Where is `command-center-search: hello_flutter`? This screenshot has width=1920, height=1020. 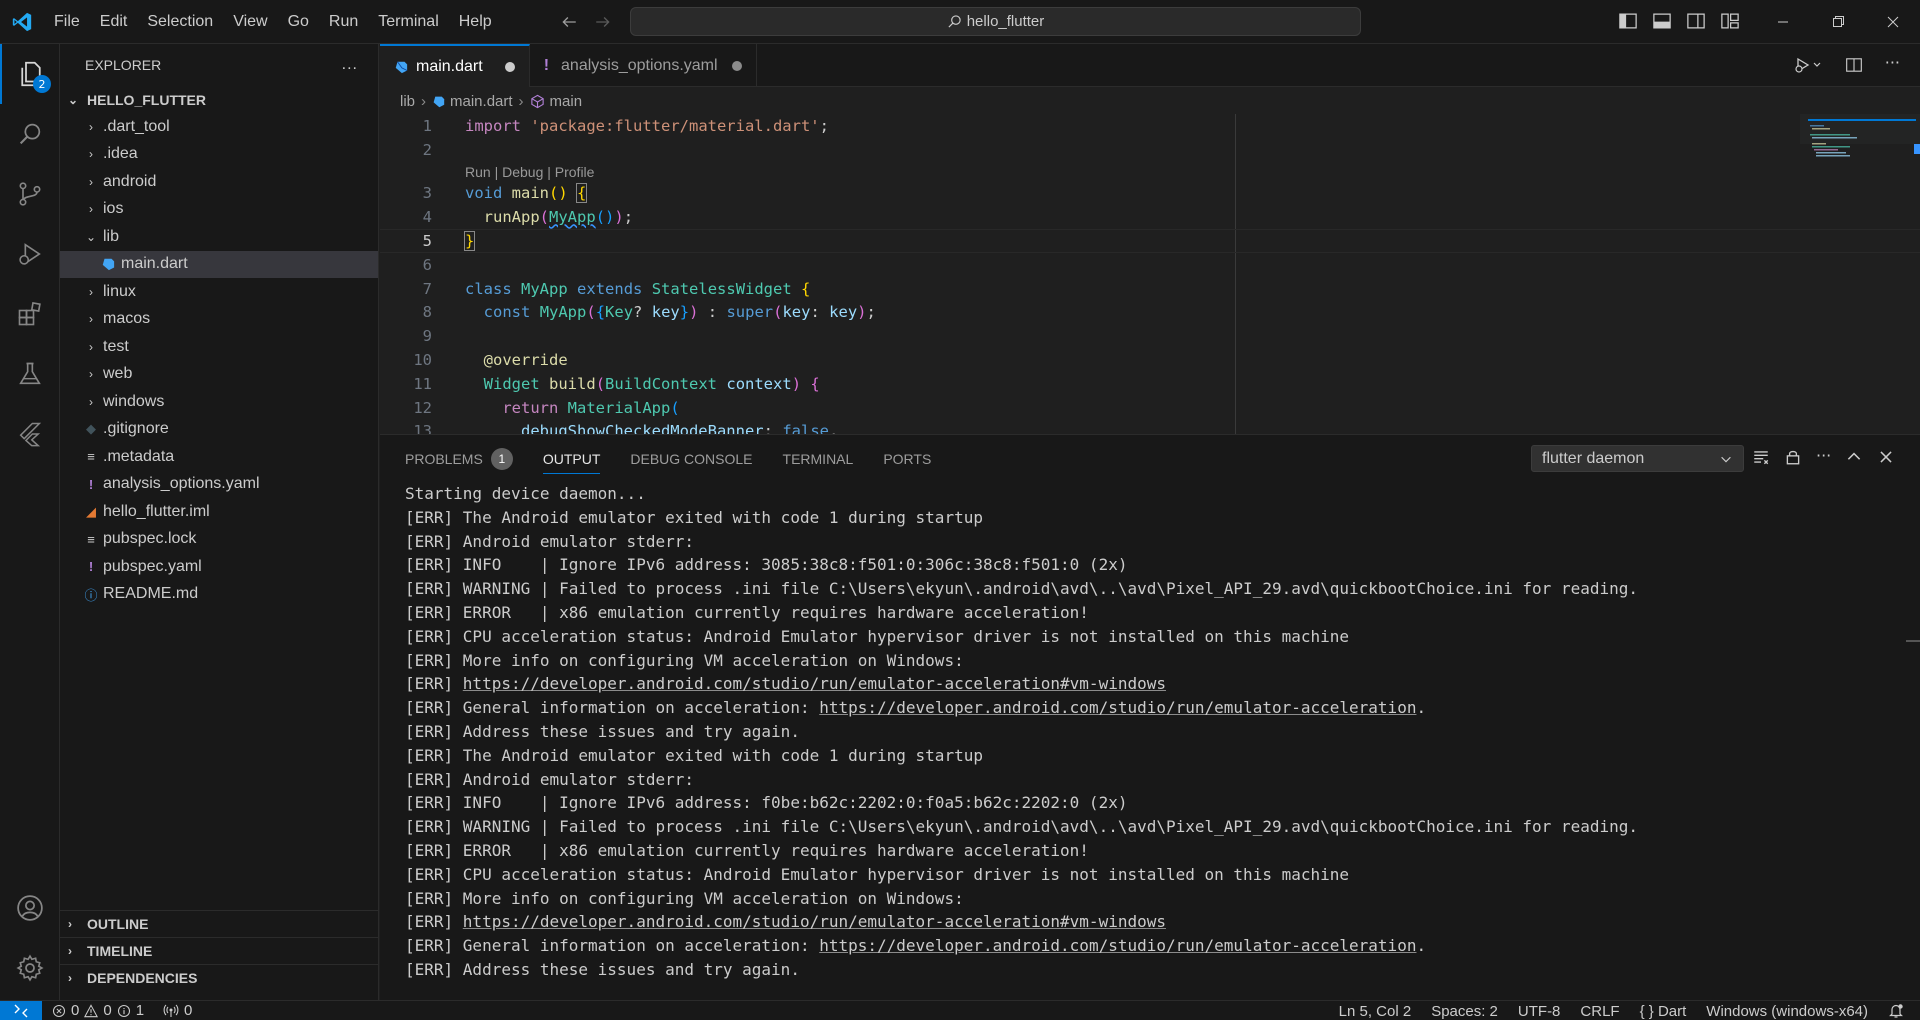
command-center-search: hello_flutter is located at coordinates (995, 21).